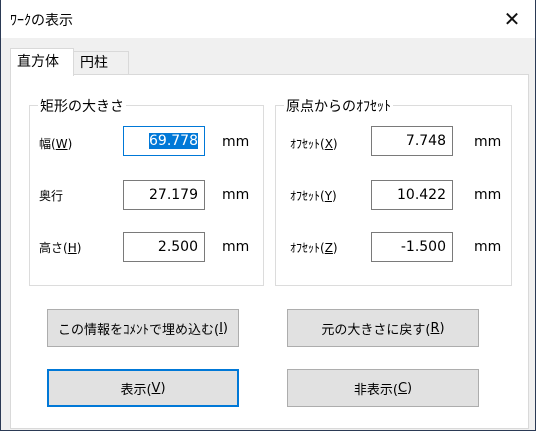 This screenshot has height=431, width=536. Describe the element at coordinates (82, 106) in the screenshot. I see `size-group-legend: 矩形の大きさ` at that location.